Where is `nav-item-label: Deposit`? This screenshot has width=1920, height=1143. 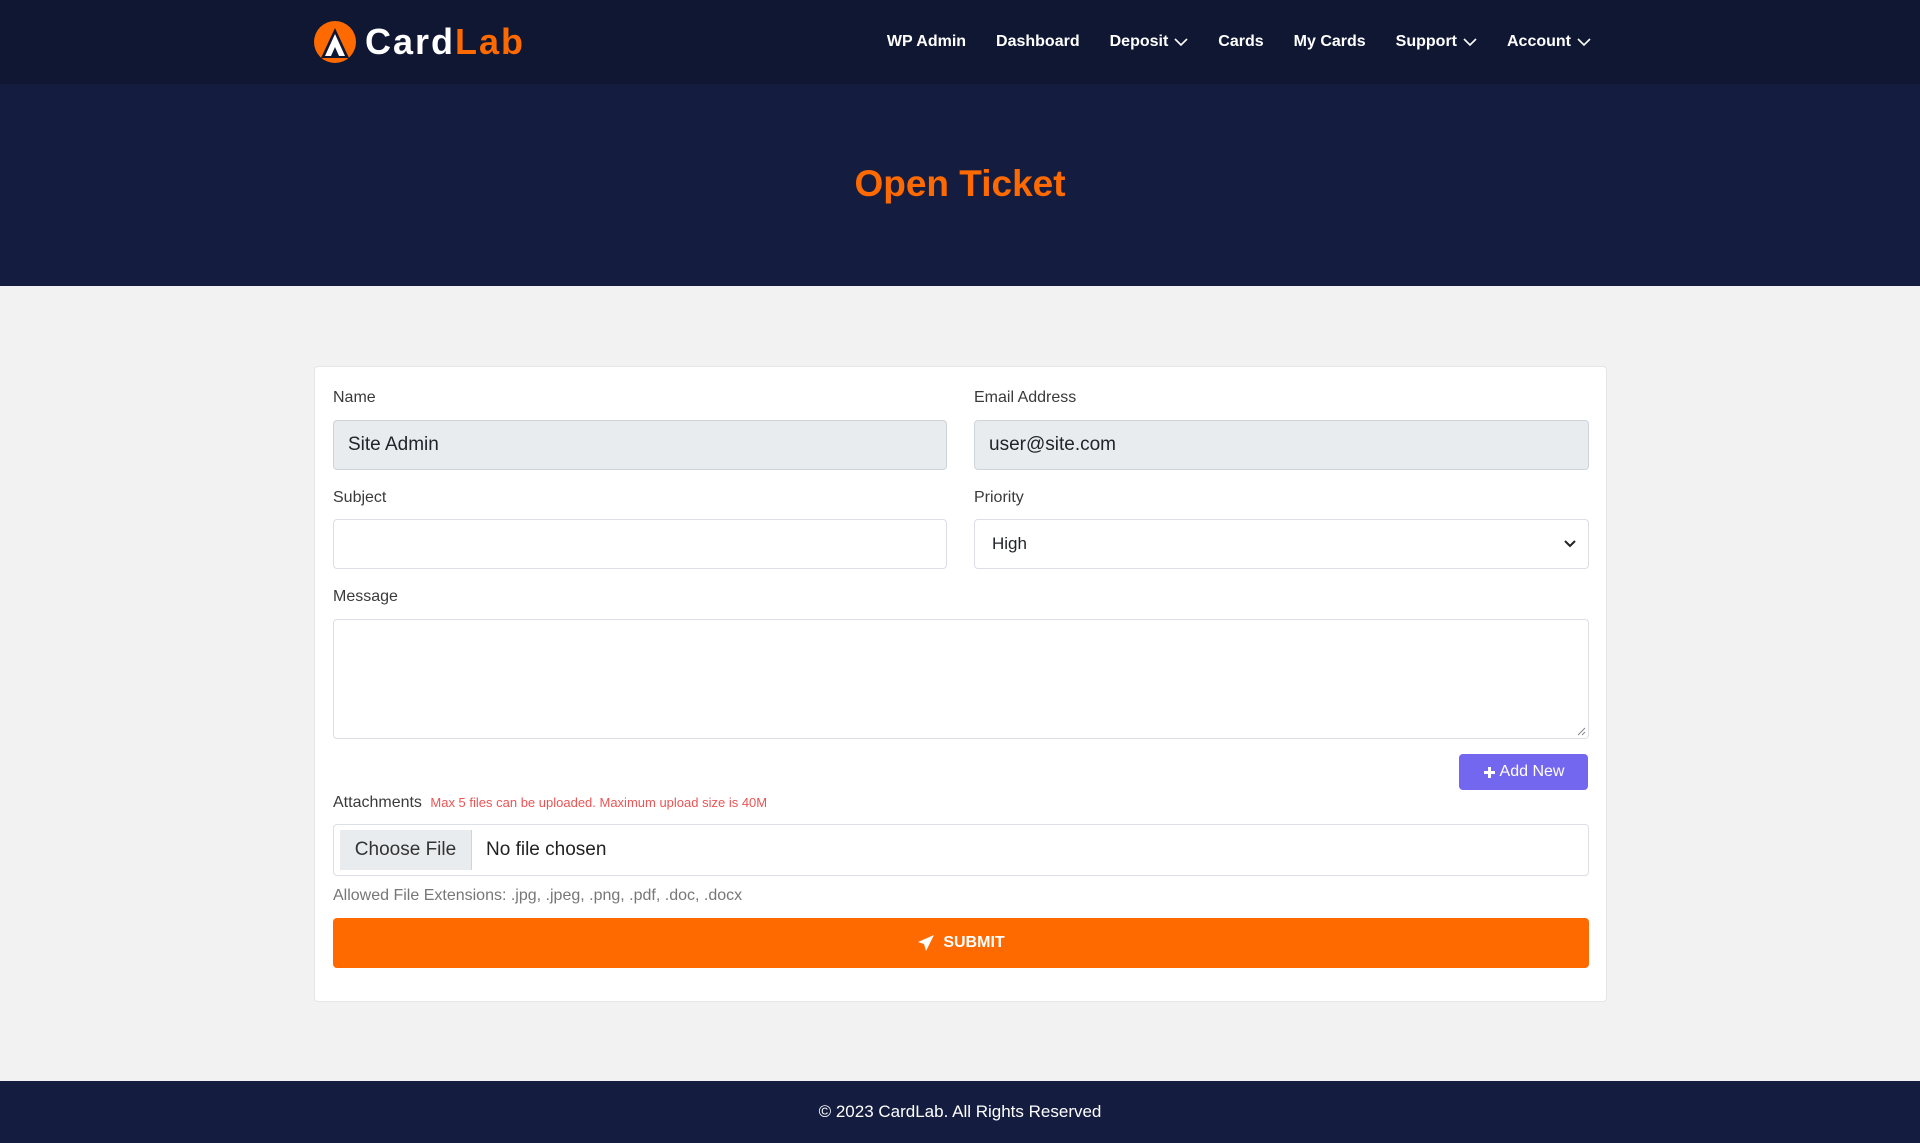
nav-item-label: Deposit is located at coordinates (1139, 41).